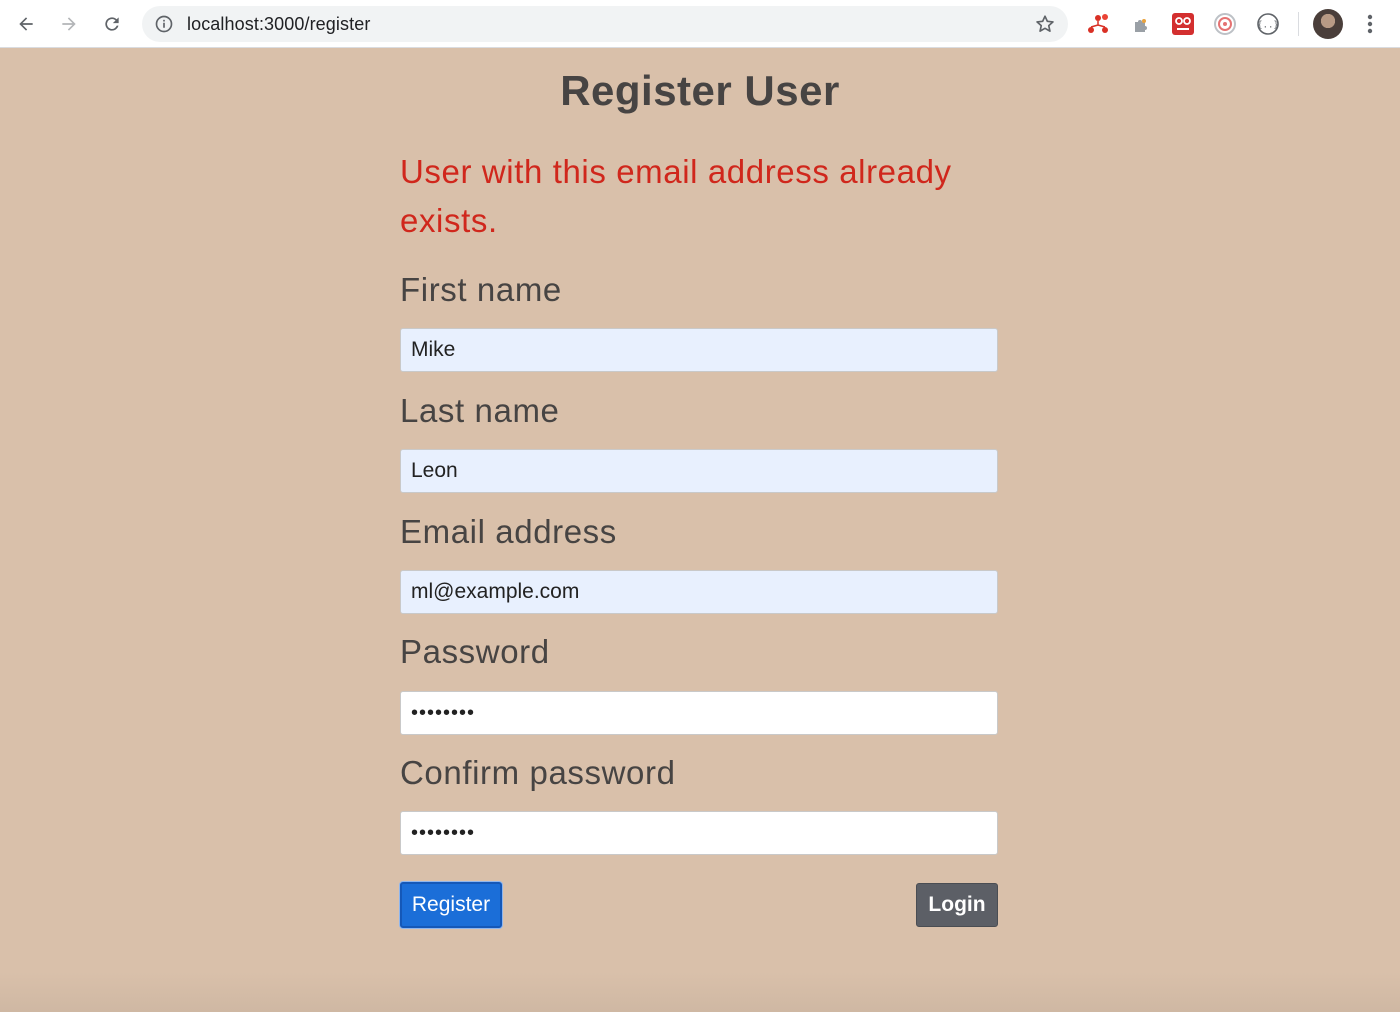 This screenshot has width=1400, height=1012. What do you see at coordinates (481, 289) in the screenshot?
I see `first-name-label: First name` at bounding box center [481, 289].